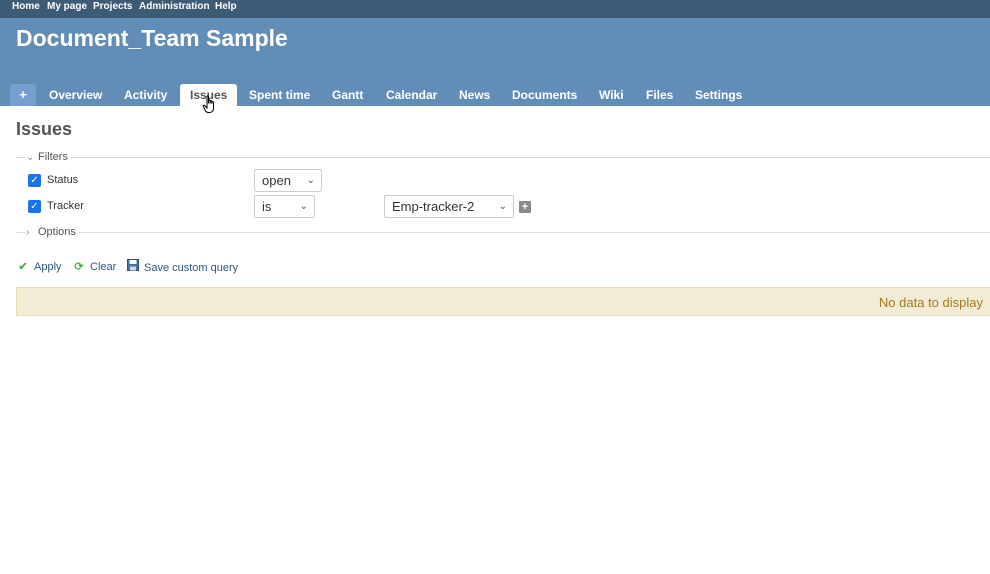 This screenshot has width=990, height=574. I want to click on tab-overview: Overview, so click(75, 95).